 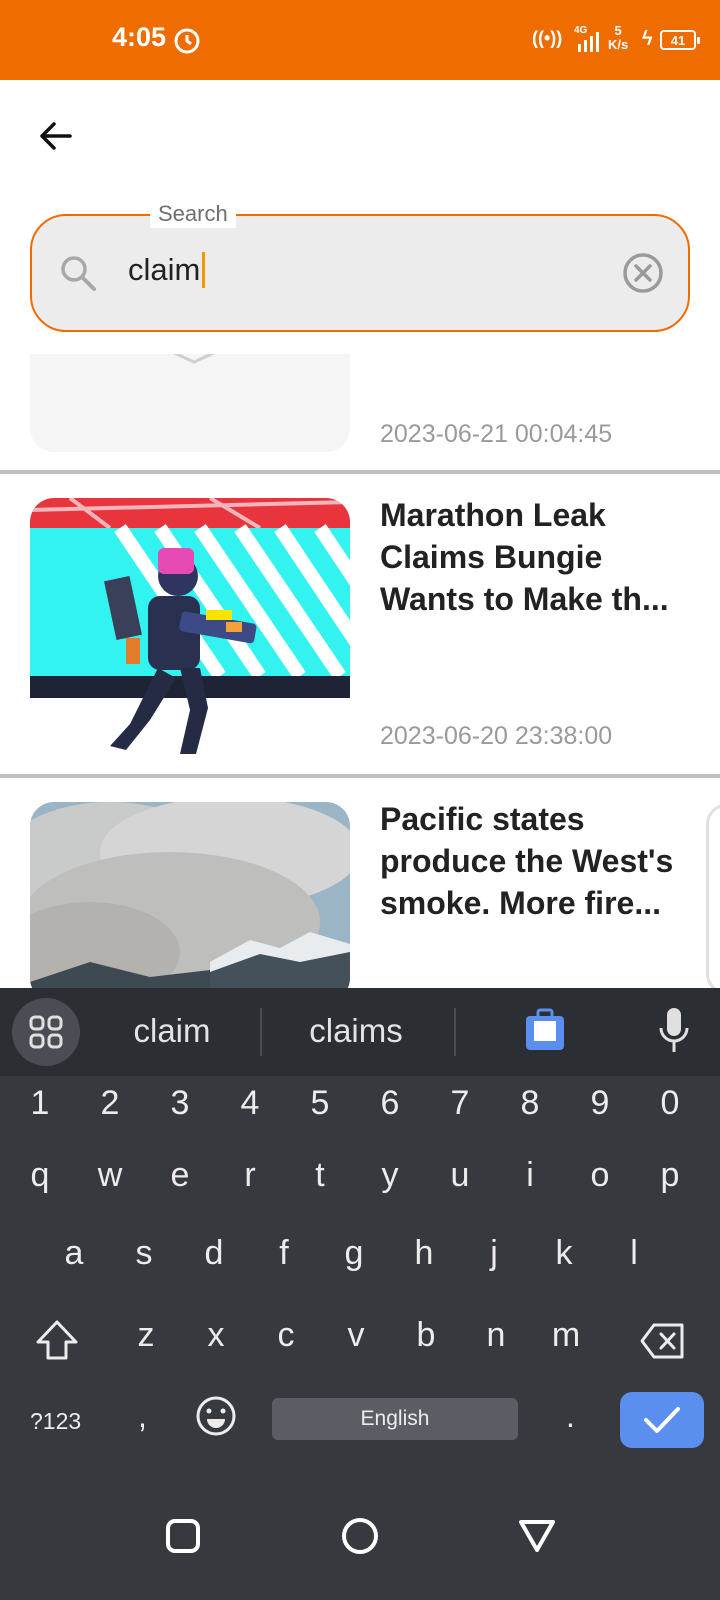 I want to click on symbols-key: ?123, so click(x=55, y=1421).